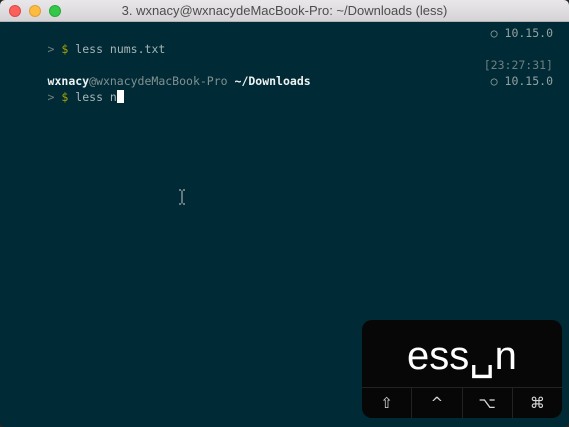 The height and width of the screenshot is (427, 569). I want to click on option-key-icon: ⌥, so click(486, 403).